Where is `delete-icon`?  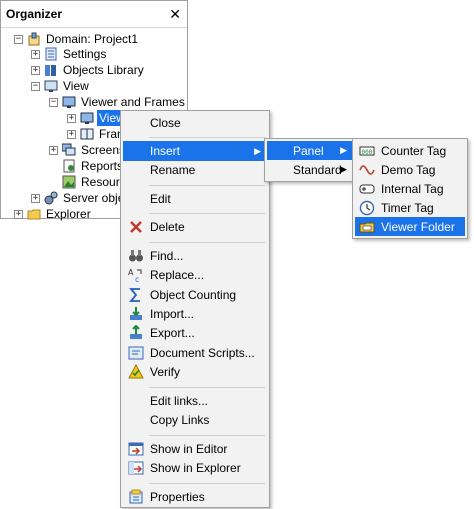
delete-icon is located at coordinates (136, 227).